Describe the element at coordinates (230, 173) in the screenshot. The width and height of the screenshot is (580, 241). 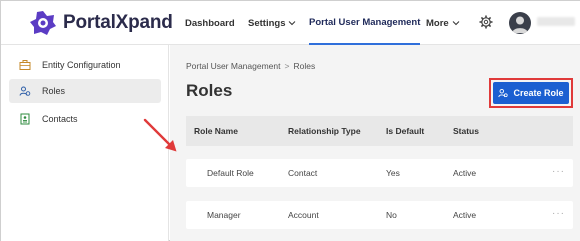
I see `cell-role-name: Default Role` at that location.